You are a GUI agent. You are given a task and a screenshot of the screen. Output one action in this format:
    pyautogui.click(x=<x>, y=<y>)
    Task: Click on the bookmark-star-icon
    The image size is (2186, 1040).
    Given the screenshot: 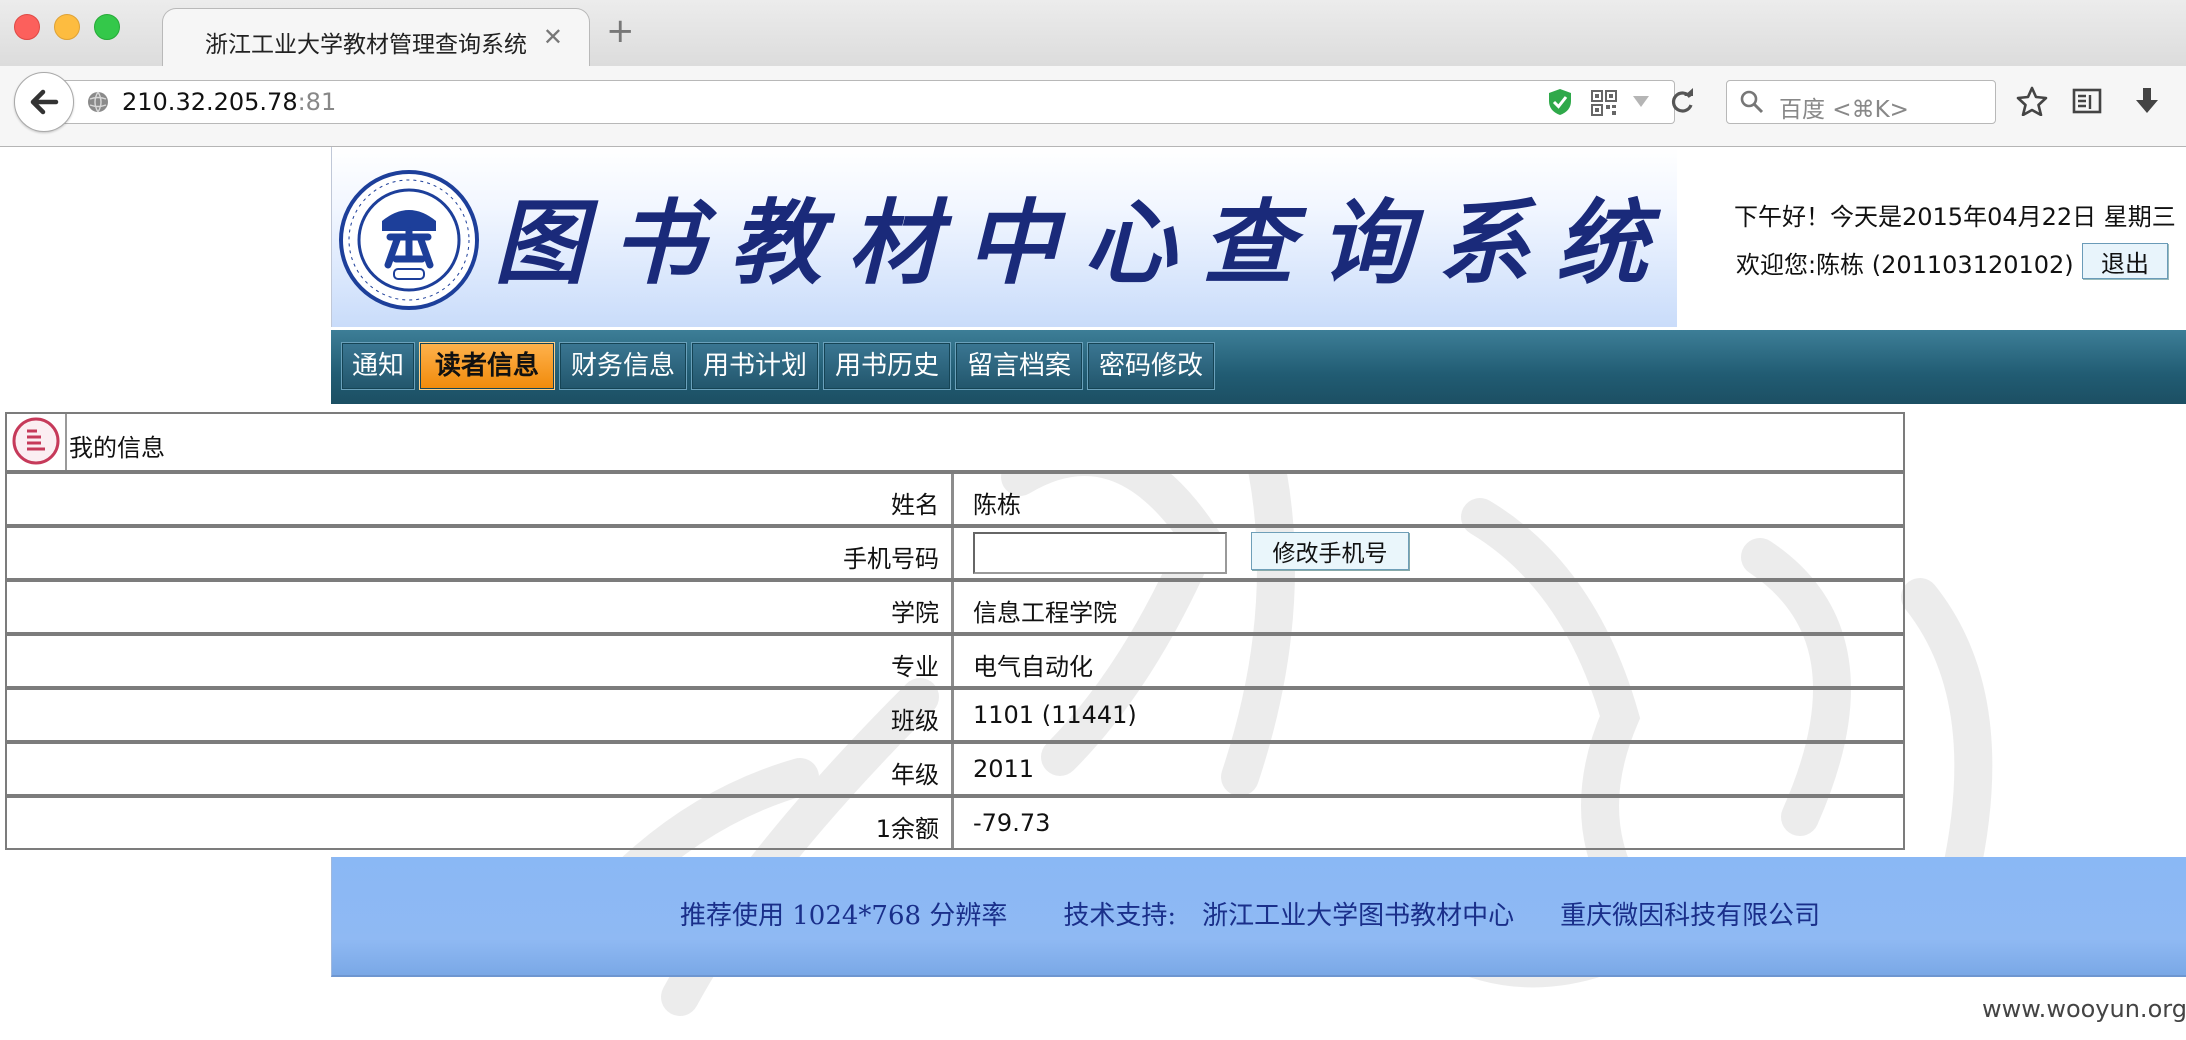 What is the action you would take?
    pyautogui.click(x=2032, y=101)
    